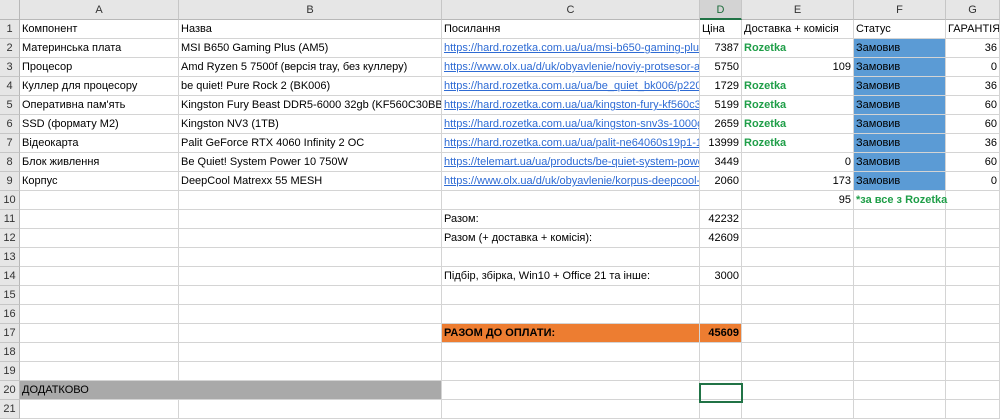  What do you see at coordinates (99, 124) in the screenshot?
I see `cell-component: SSD (формату M2)` at bounding box center [99, 124].